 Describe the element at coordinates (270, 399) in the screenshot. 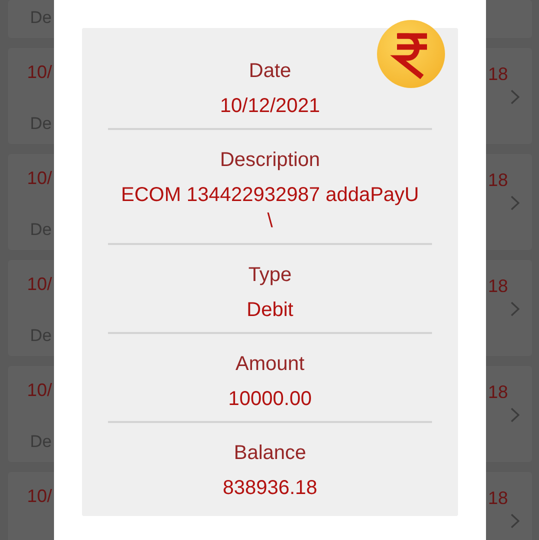

I see `field-value: 10000.00` at that location.